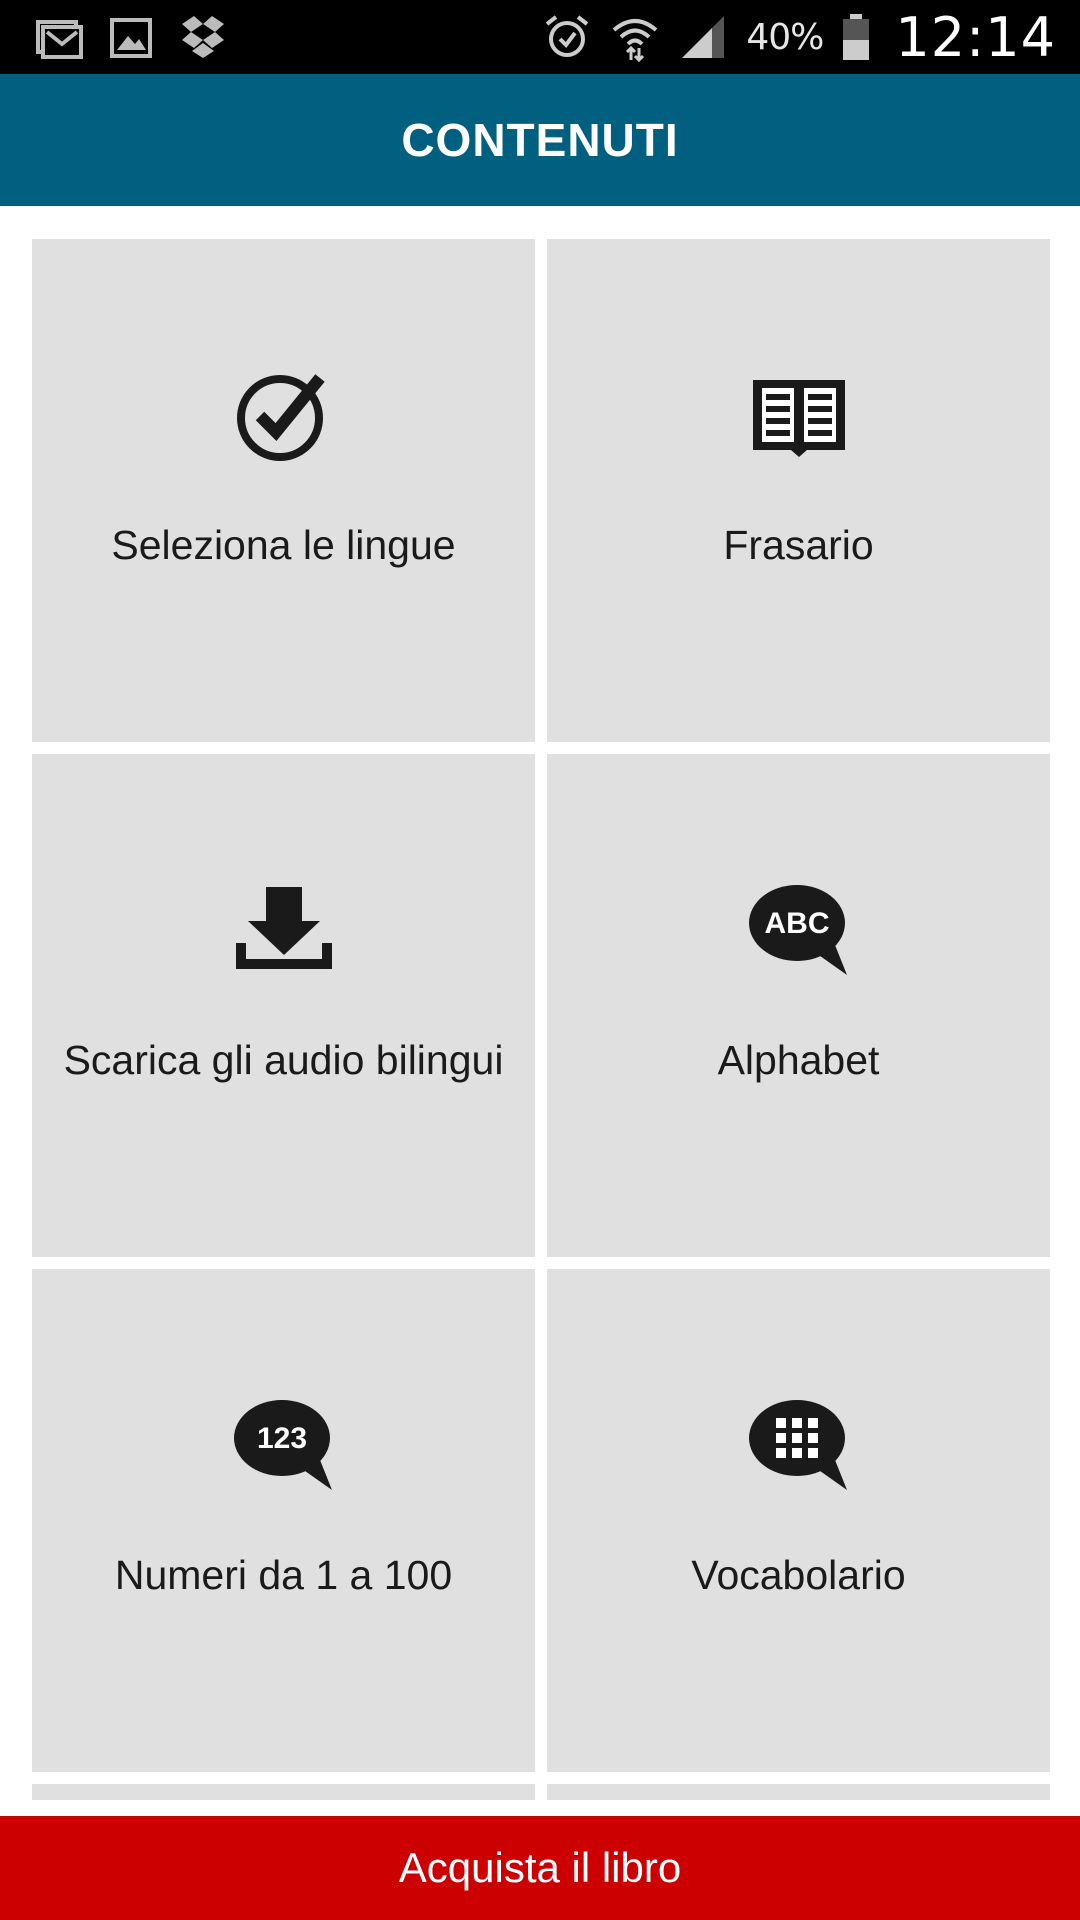  Describe the element at coordinates (798, 1520) in the screenshot. I see `tile-vocabulary: Vocabolario` at that location.